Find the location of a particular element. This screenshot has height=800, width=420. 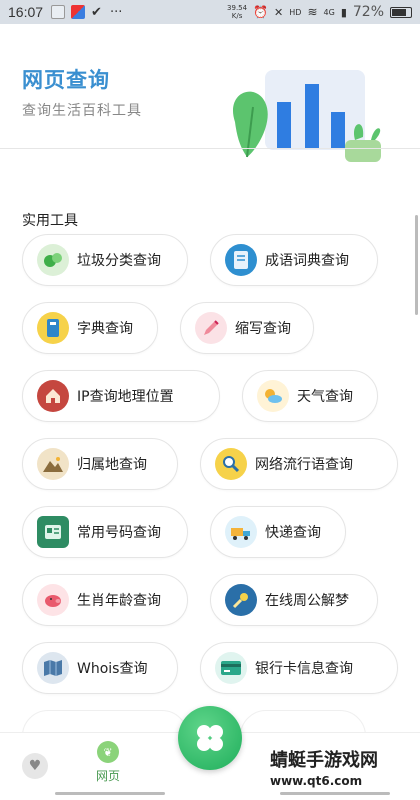

status-time: 16:07 is located at coordinates (26, 12).